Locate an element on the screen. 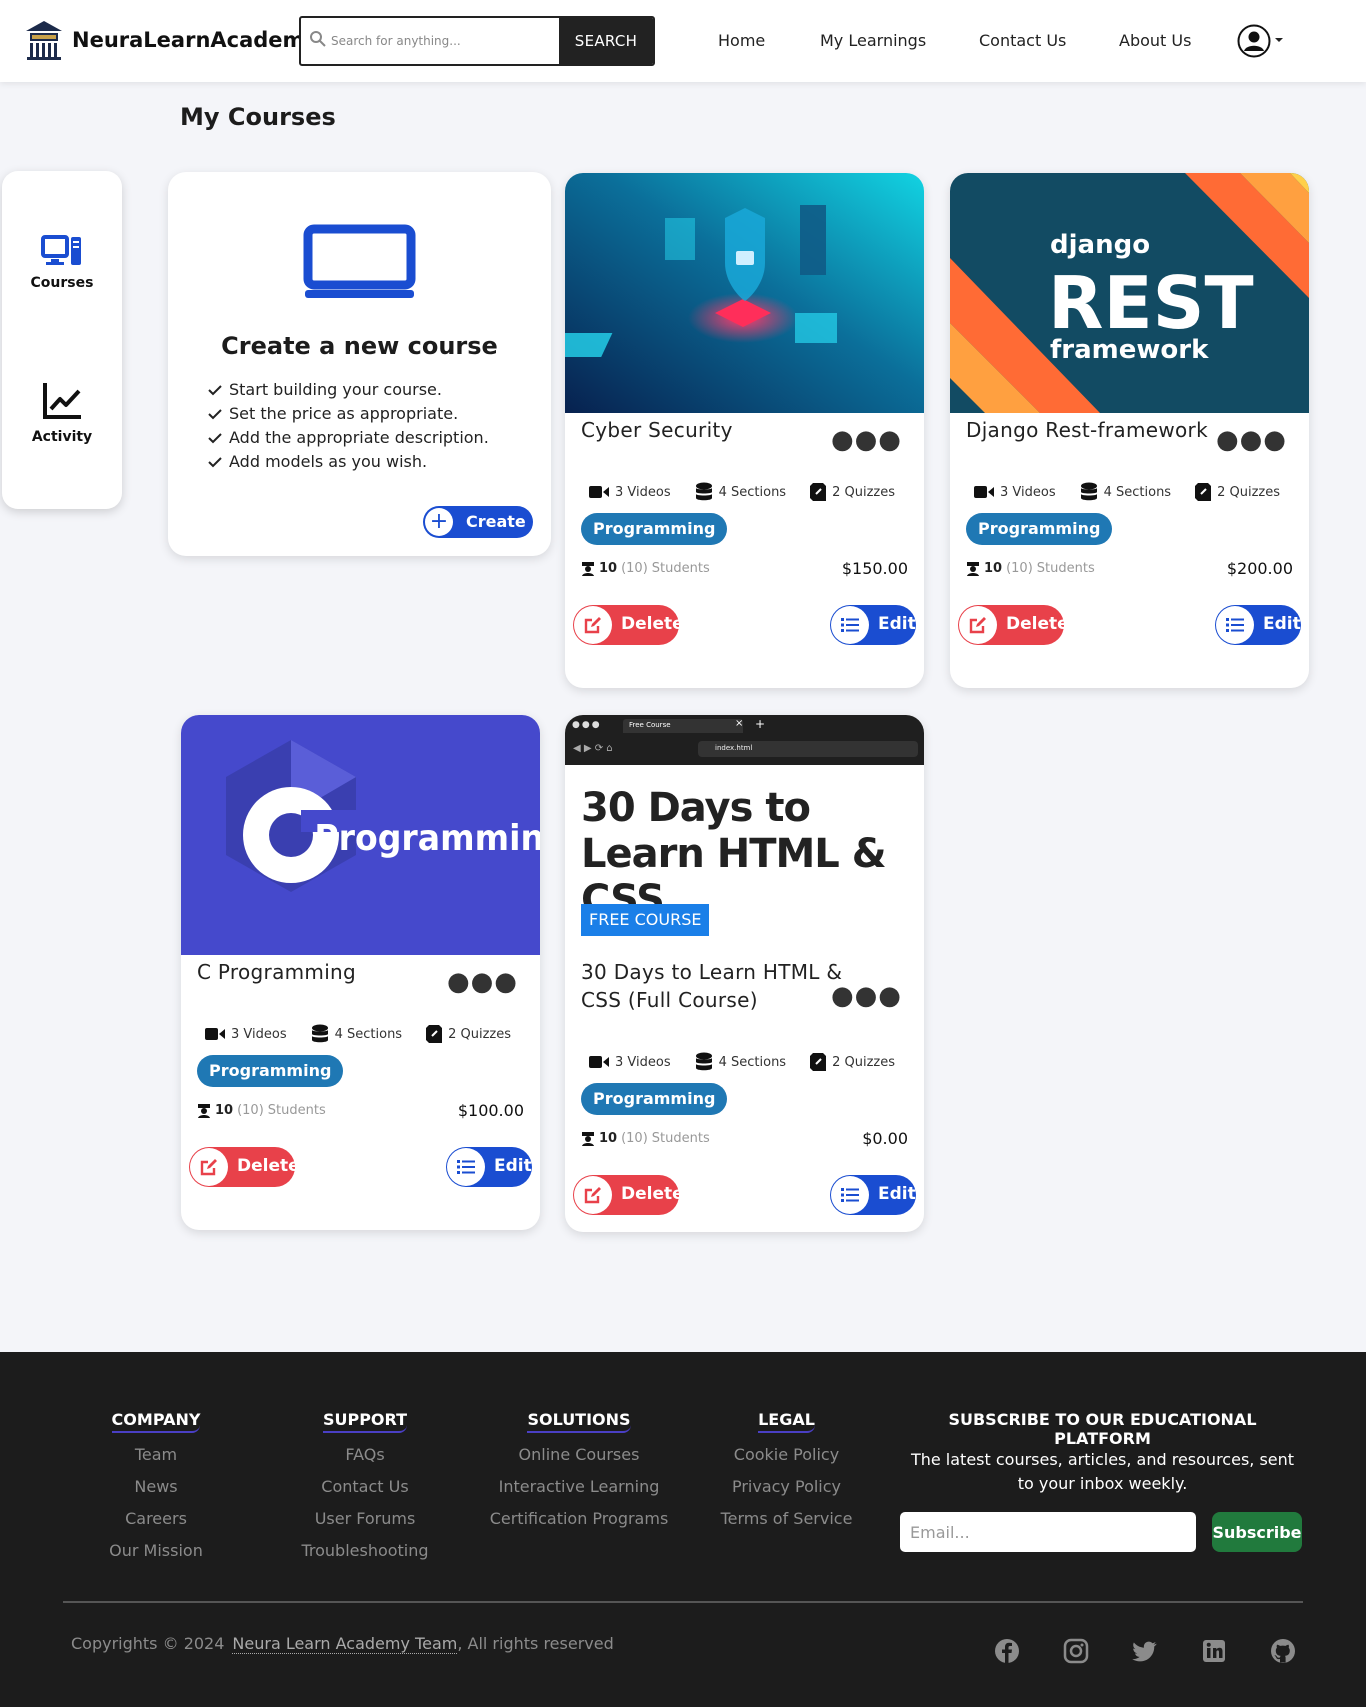  subscribe-button: Subscribe is located at coordinates (1257, 1532).